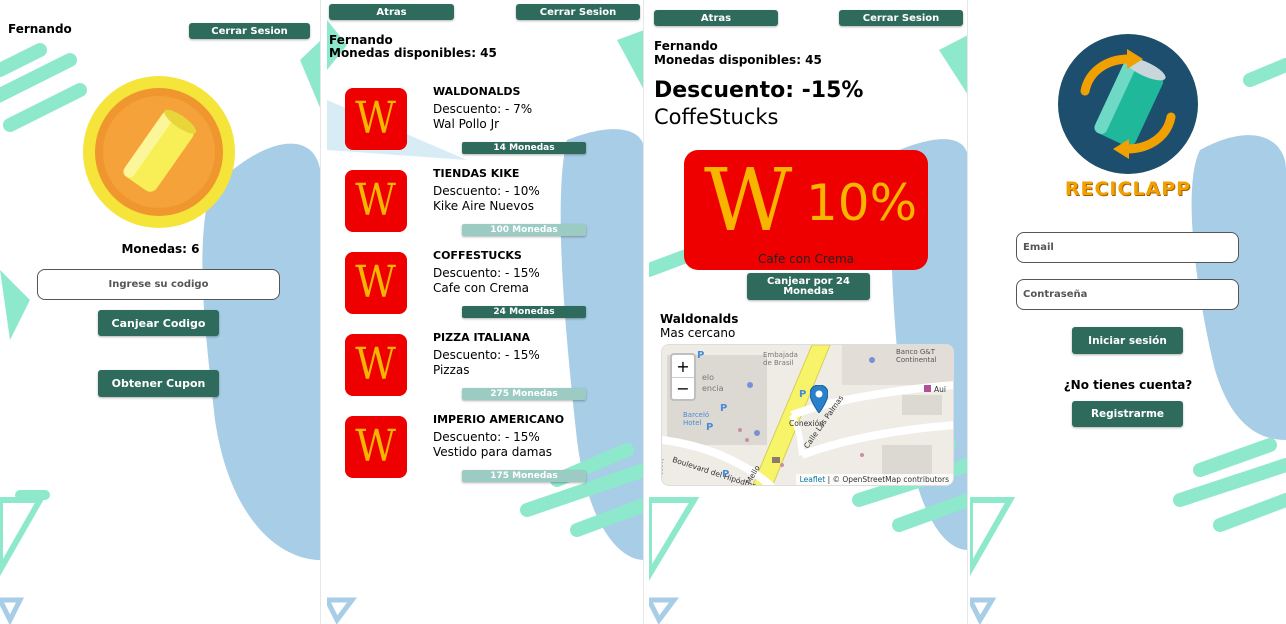 The image size is (1286, 624). What do you see at coordinates (940, 389) in the screenshot?
I see `map-label: Aui` at bounding box center [940, 389].